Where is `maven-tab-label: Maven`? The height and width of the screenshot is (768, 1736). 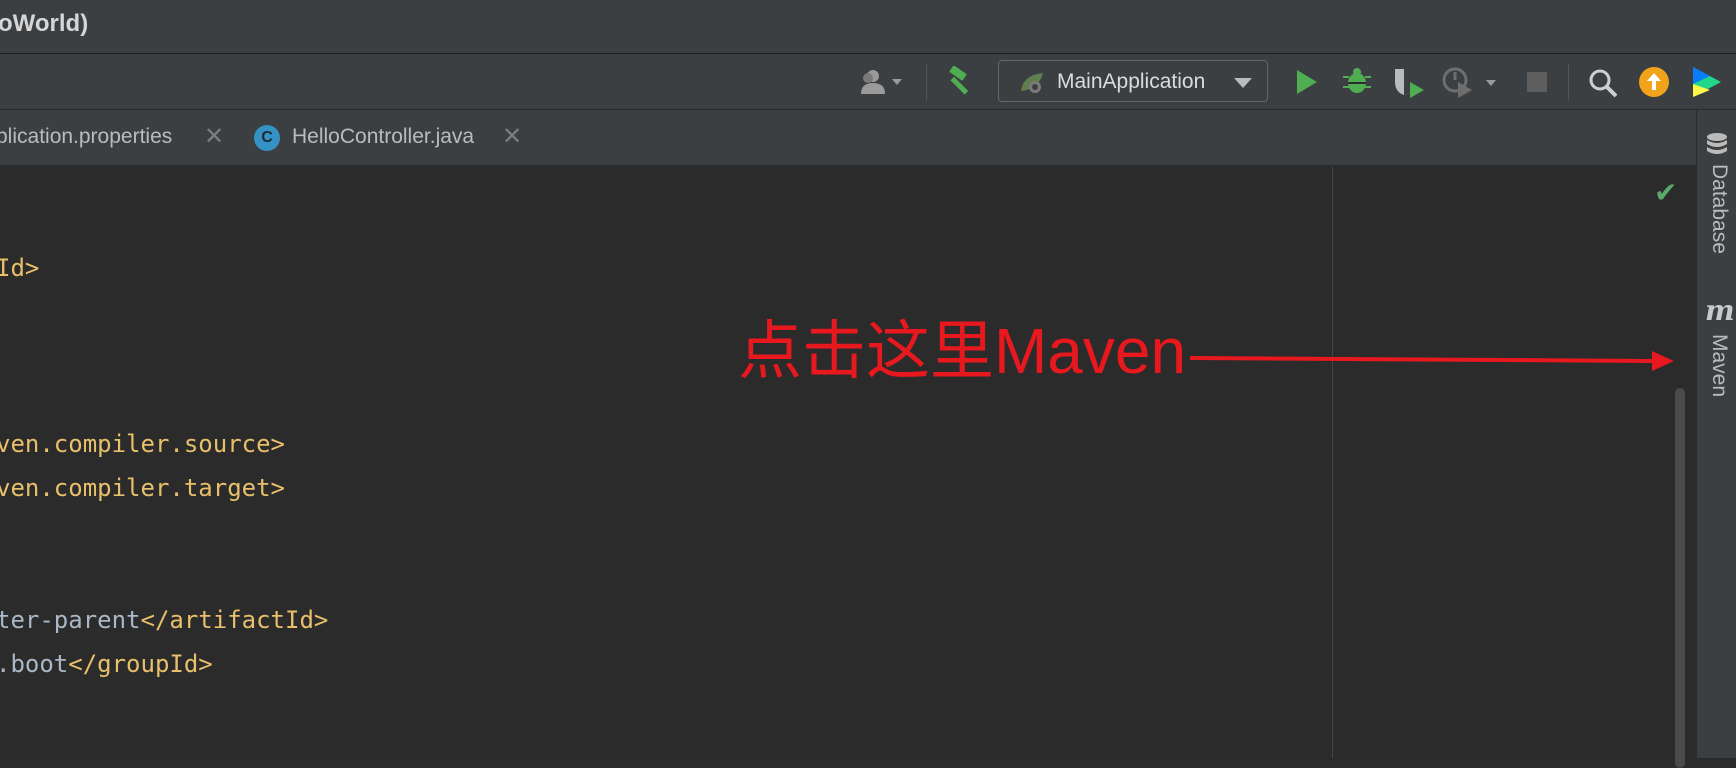 maven-tab-label: Maven is located at coordinates (1719, 366).